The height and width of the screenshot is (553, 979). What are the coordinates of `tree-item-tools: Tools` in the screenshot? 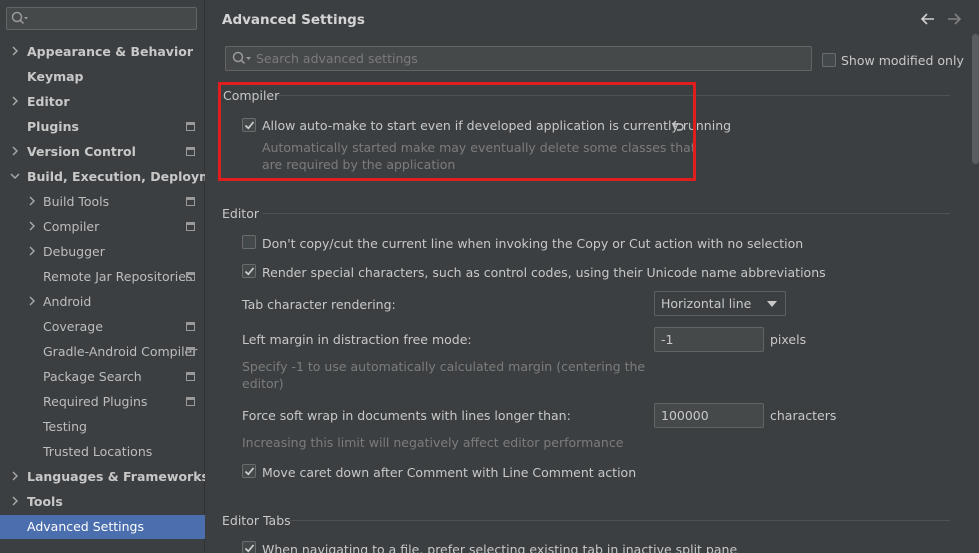 It's located at (102, 502).